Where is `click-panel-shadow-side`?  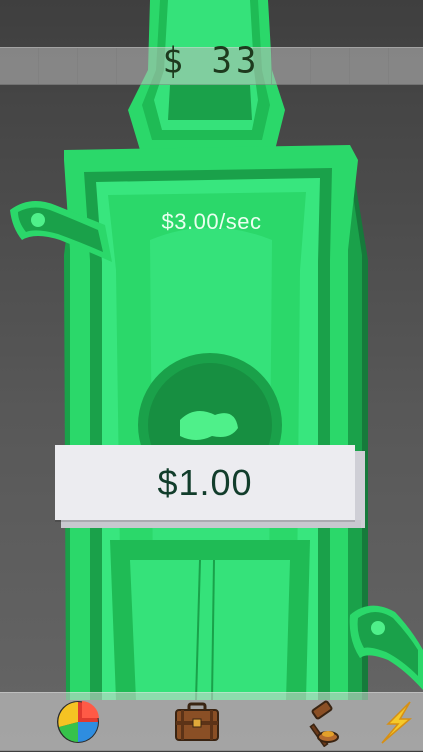 click-panel-shadow-side is located at coordinates (360, 489).